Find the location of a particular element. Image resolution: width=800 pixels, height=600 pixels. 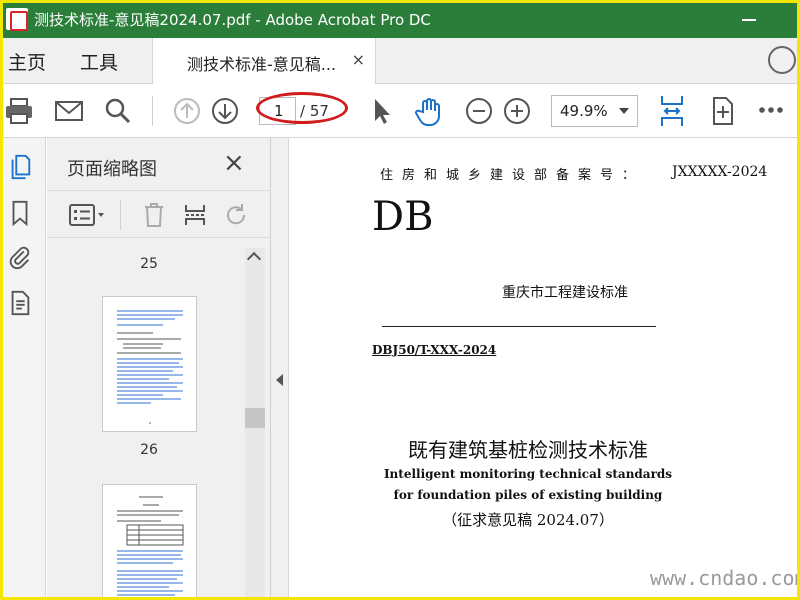

document-title-cn: 既有建筑基桩检测技术标准 is located at coordinates (528, 450).